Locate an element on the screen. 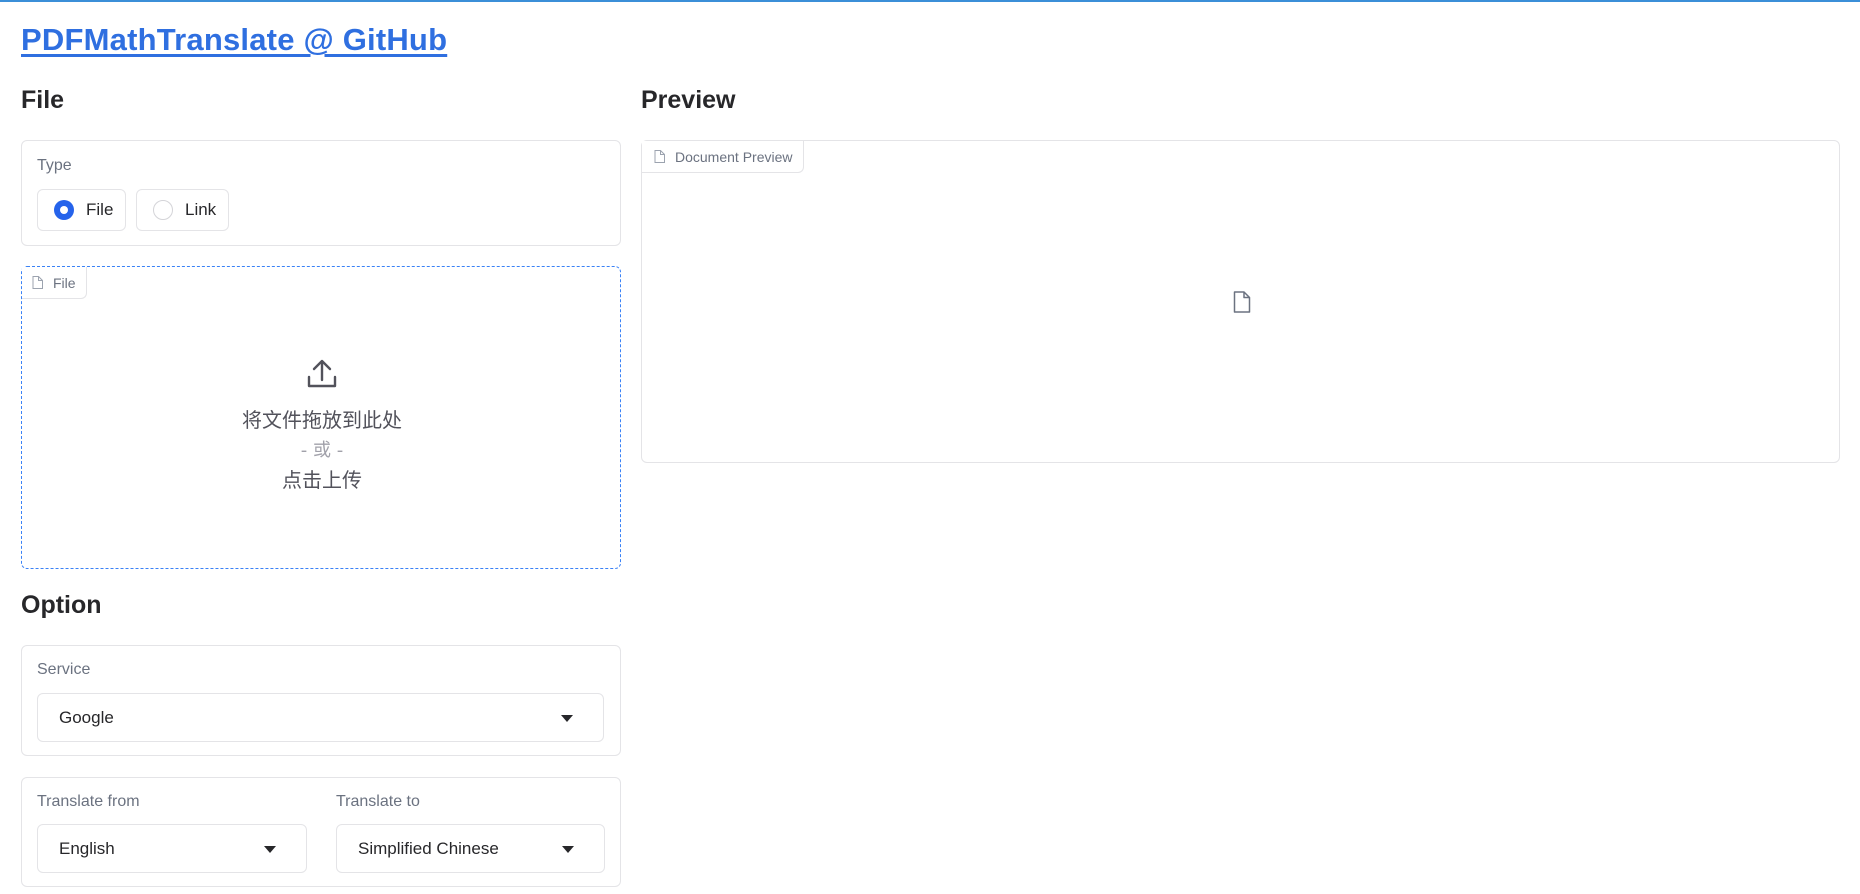 Image resolution: width=1860 pixels, height=894 pixels. document-preview-tag: Document Preview is located at coordinates (723, 157).